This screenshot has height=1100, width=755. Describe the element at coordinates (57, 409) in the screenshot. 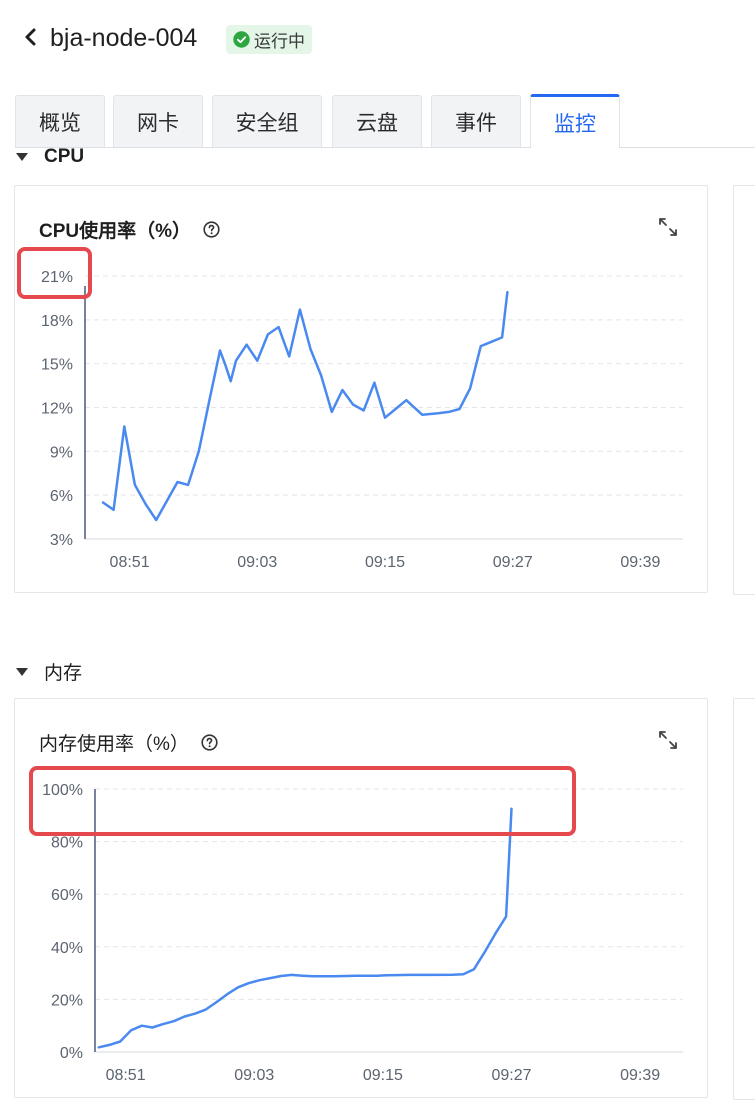

I see `y-tick-label: 12%` at that location.